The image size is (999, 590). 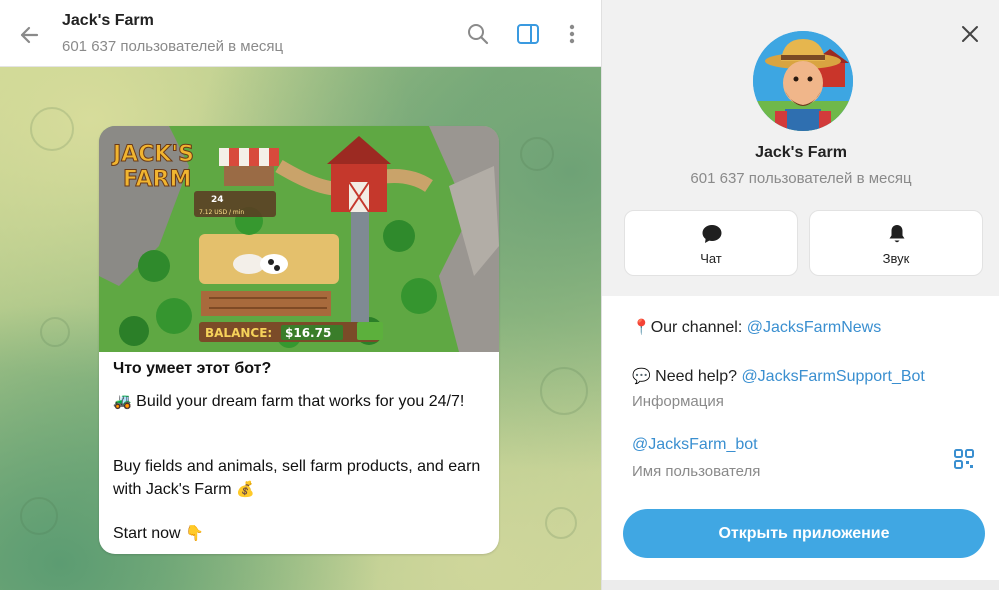 What do you see at coordinates (698, 327) in the screenshot?
I see `channel-label: Our channel:` at bounding box center [698, 327].